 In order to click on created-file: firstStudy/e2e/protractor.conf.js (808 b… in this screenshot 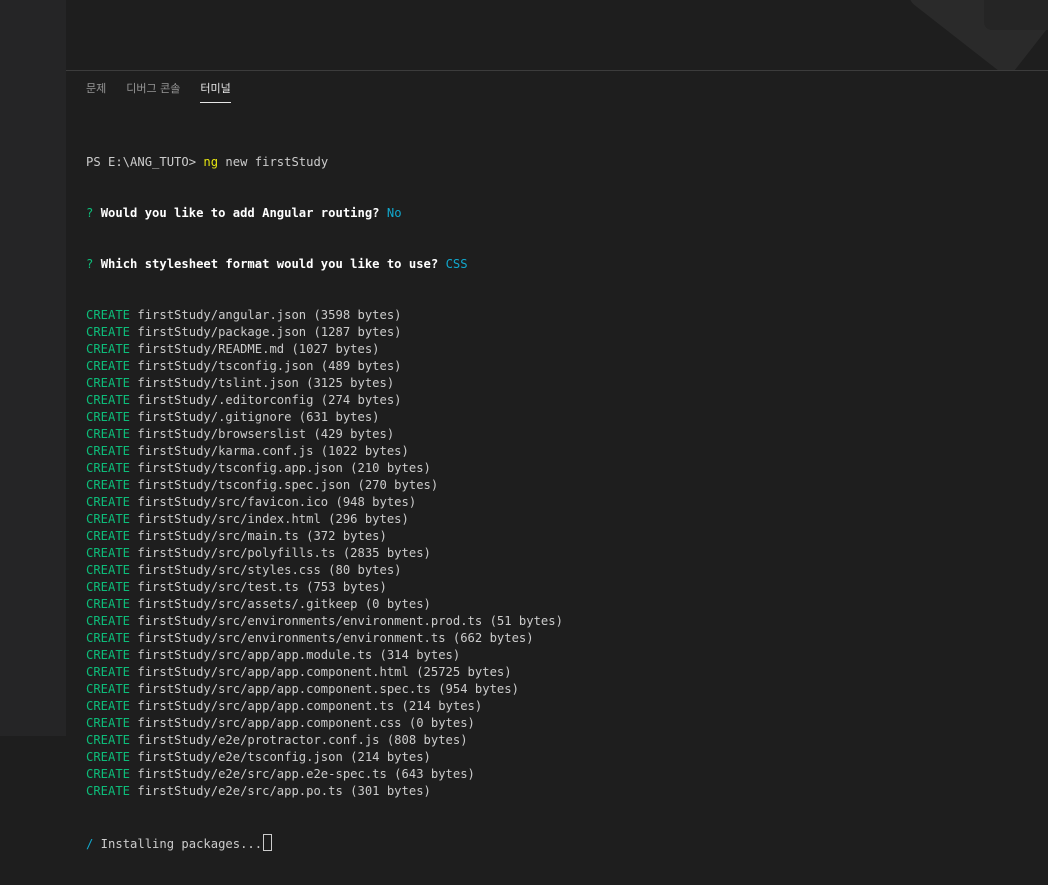, I will do `click(302, 740)`.